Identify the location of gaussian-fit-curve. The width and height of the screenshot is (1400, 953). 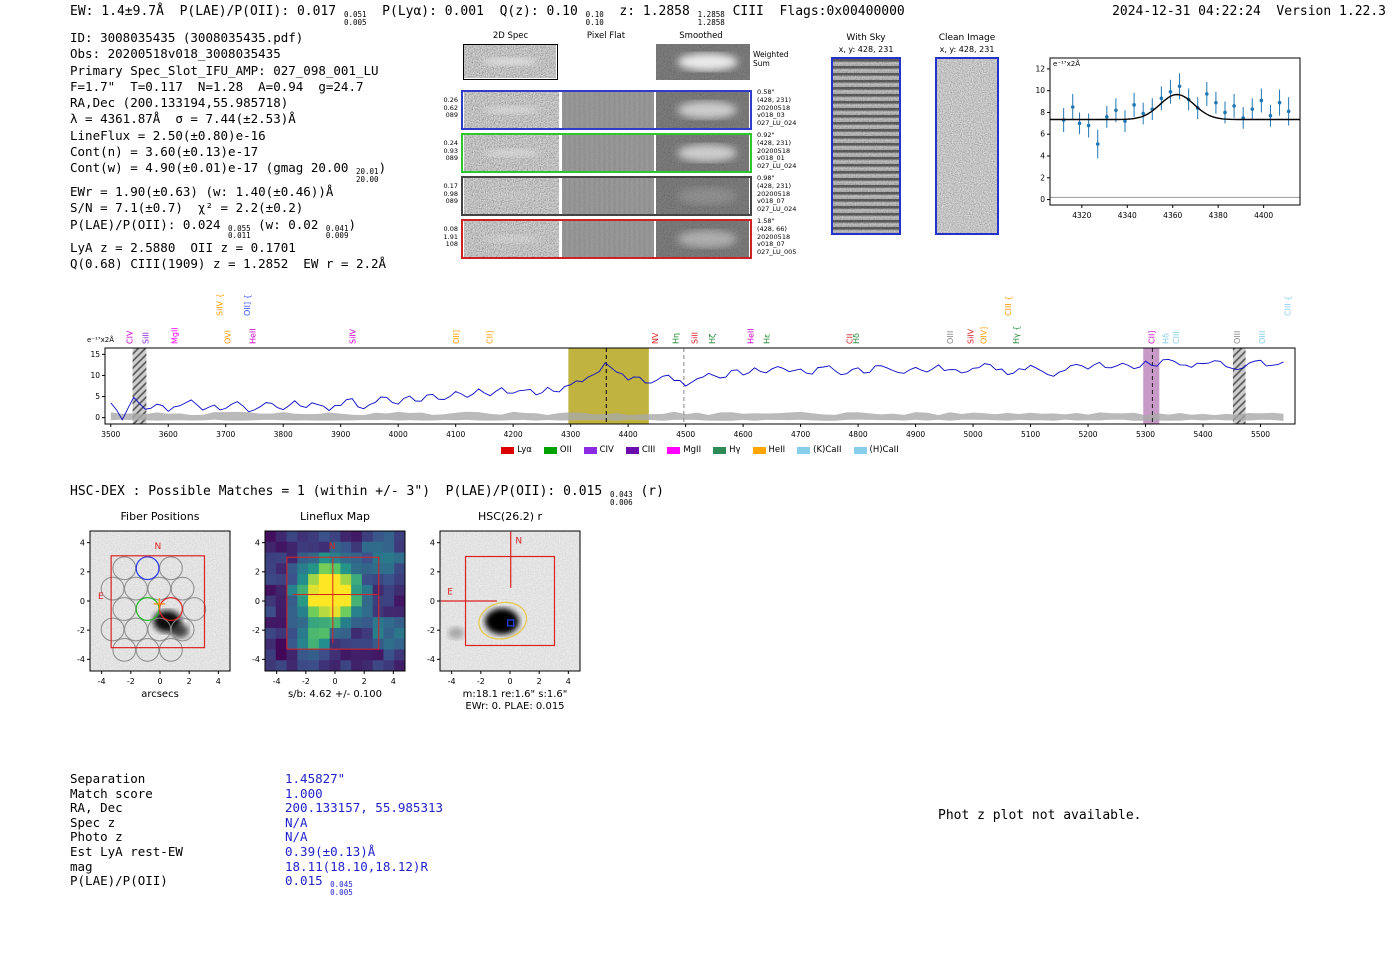
(1175, 107).